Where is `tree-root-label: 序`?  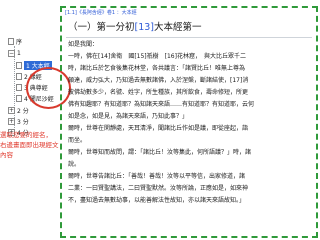
tree-root-label: 序 is located at coordinates (19, 42).